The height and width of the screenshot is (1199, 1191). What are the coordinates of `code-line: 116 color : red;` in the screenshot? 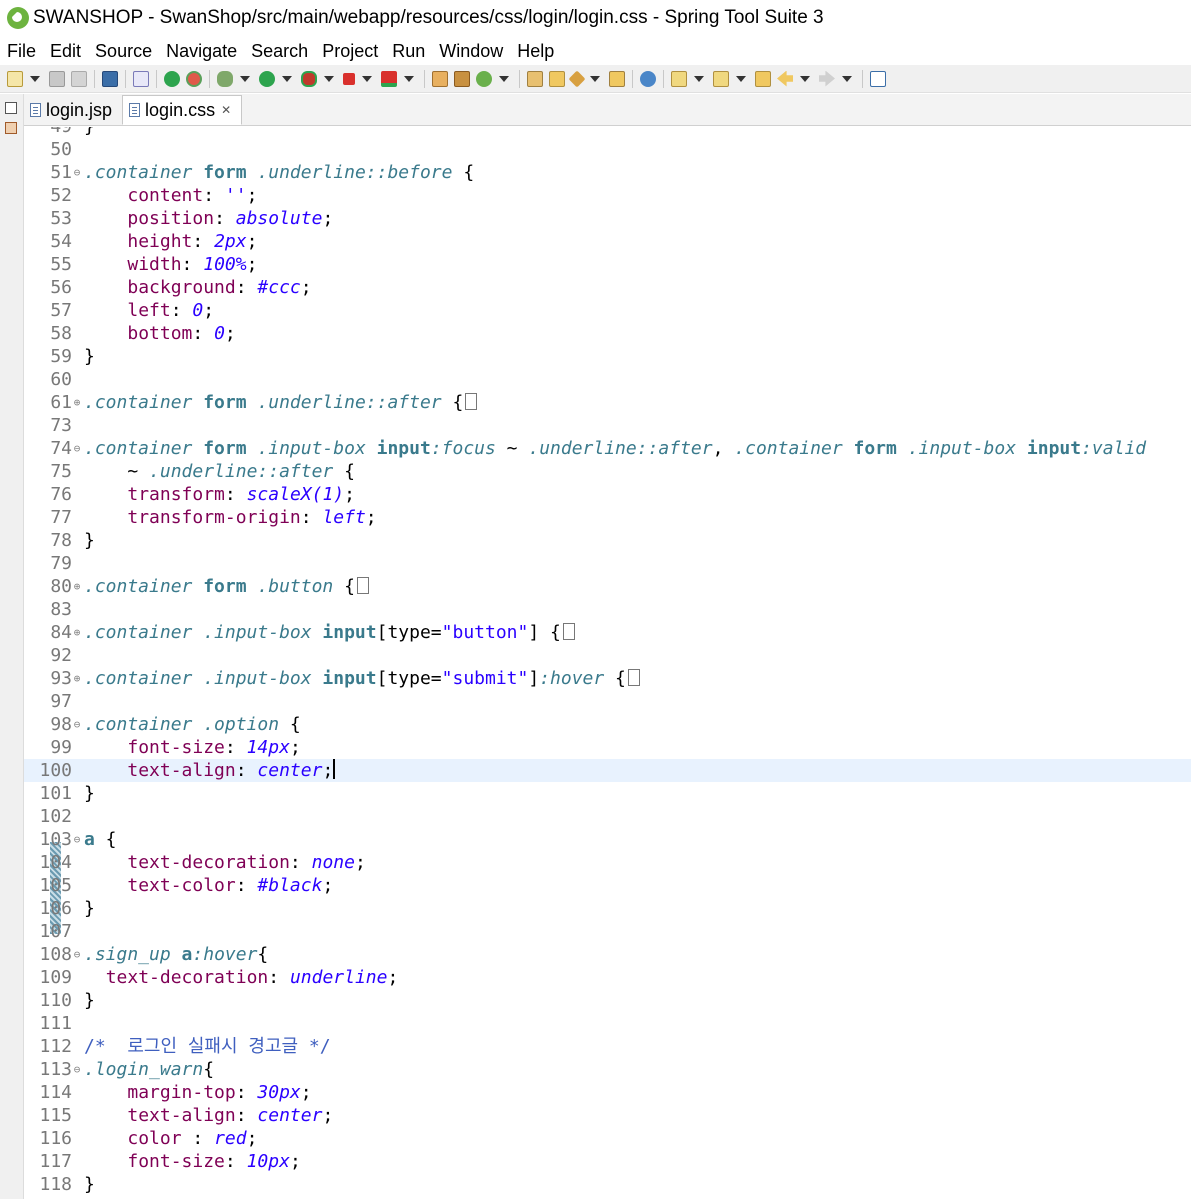 It's located at (607, 1138).